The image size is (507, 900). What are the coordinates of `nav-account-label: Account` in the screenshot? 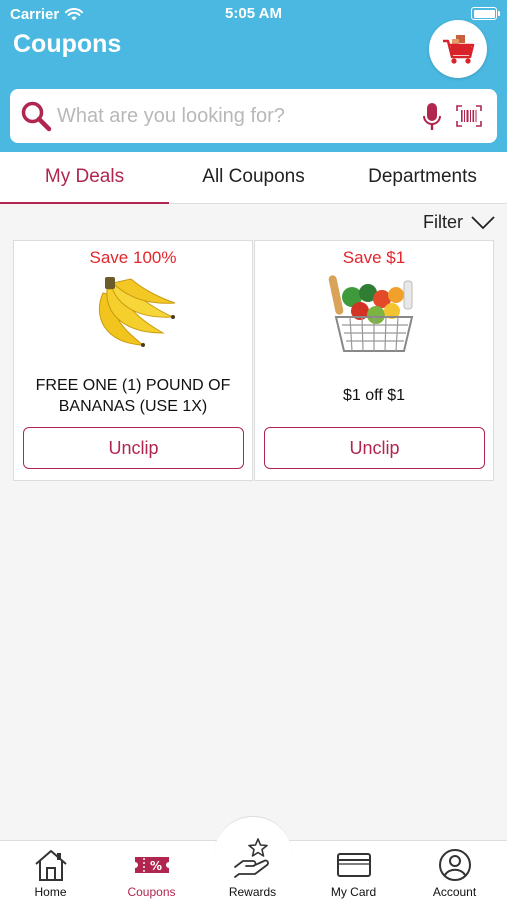 It's located at (454, 892).